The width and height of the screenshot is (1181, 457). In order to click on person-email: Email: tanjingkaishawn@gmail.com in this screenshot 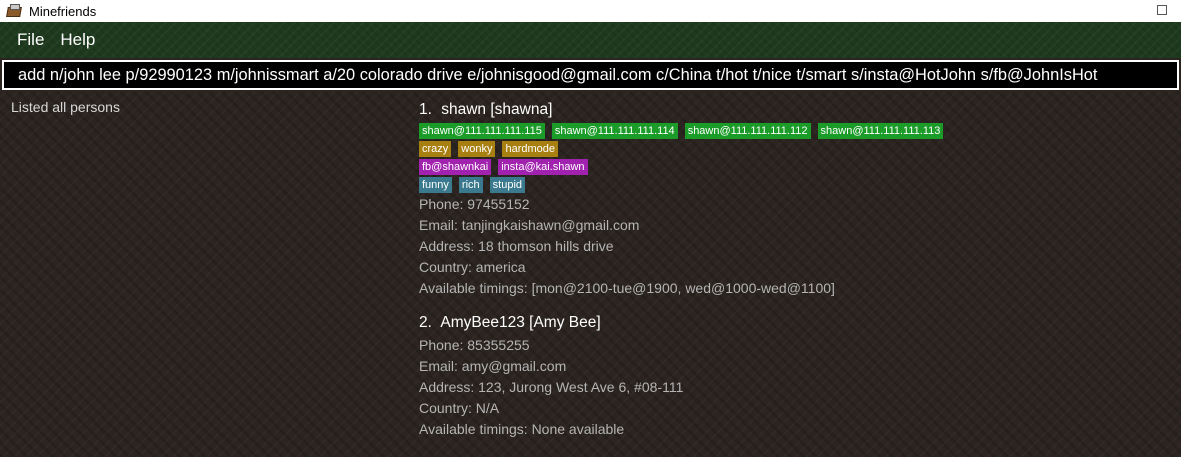, I will do `click(529, 225)`.